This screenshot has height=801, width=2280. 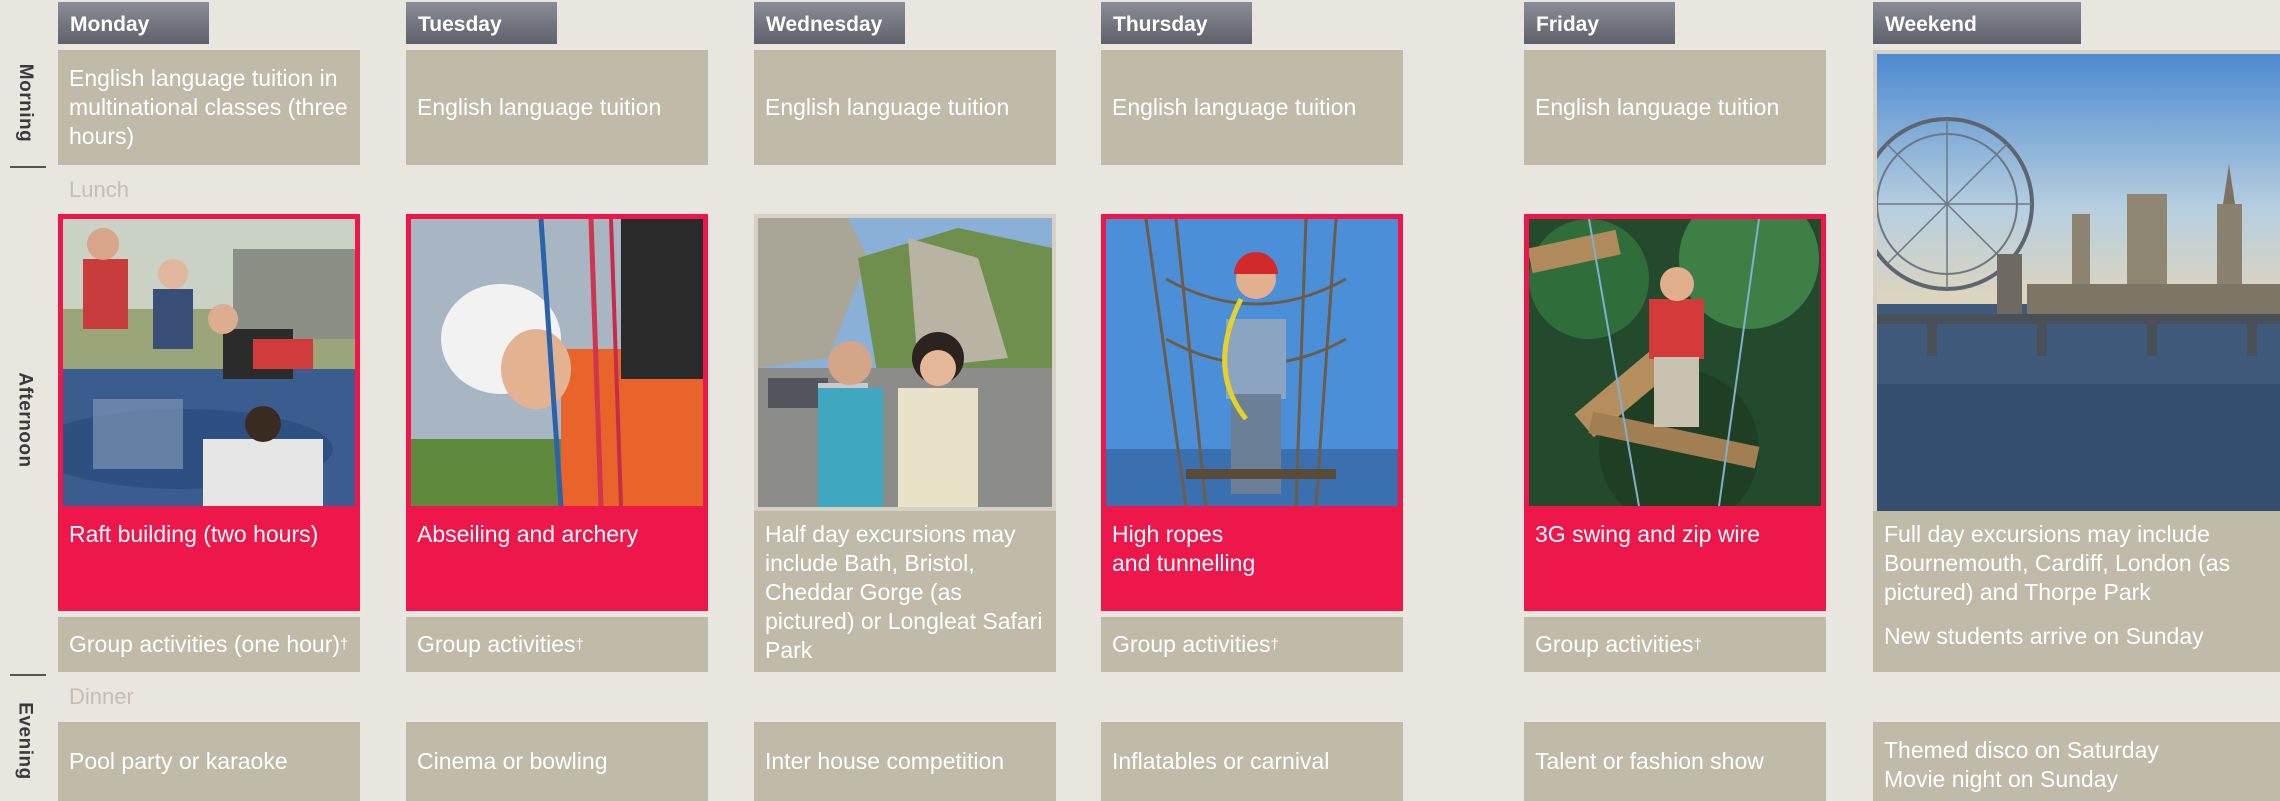 What do you see at coordinates (1675, 107) in the screenshot?
I see `friday-morning: English language tuition` at bounding box center [1675, 107].